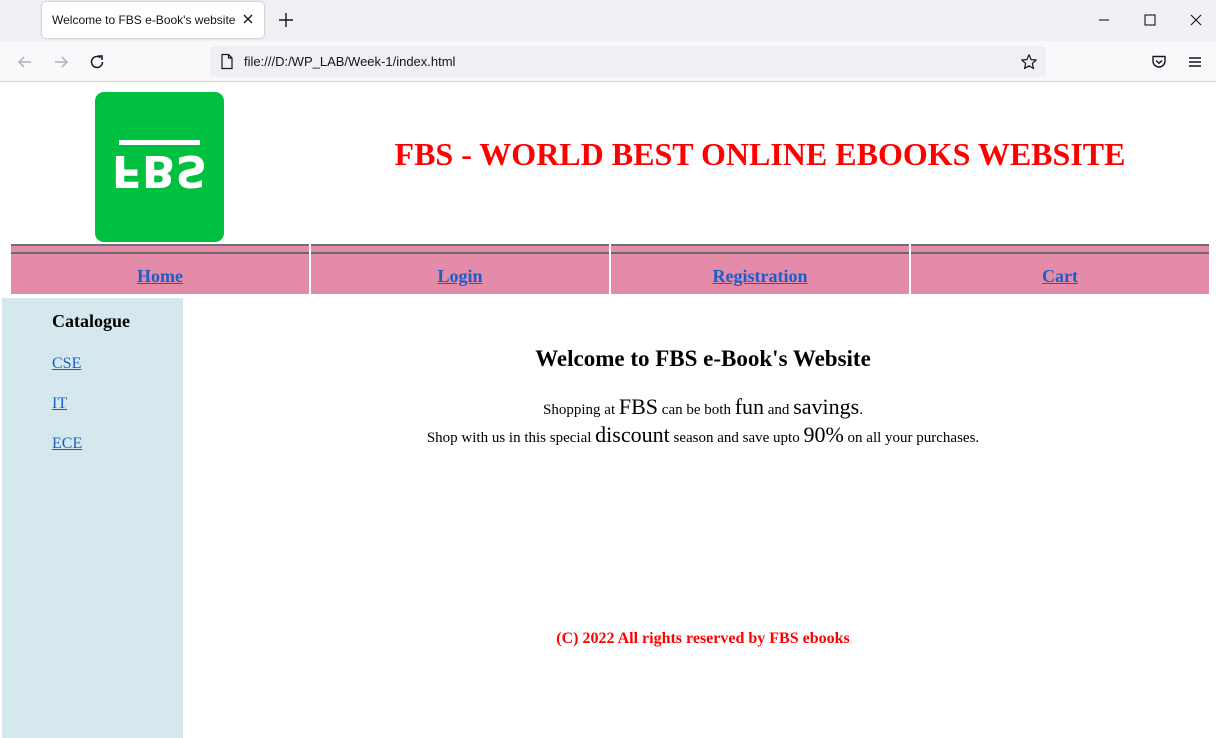  What do you see at coordinates (823, 434) in the screenshot?
I see `promo-emphasis: 90%` at bounding box center [823, 434].